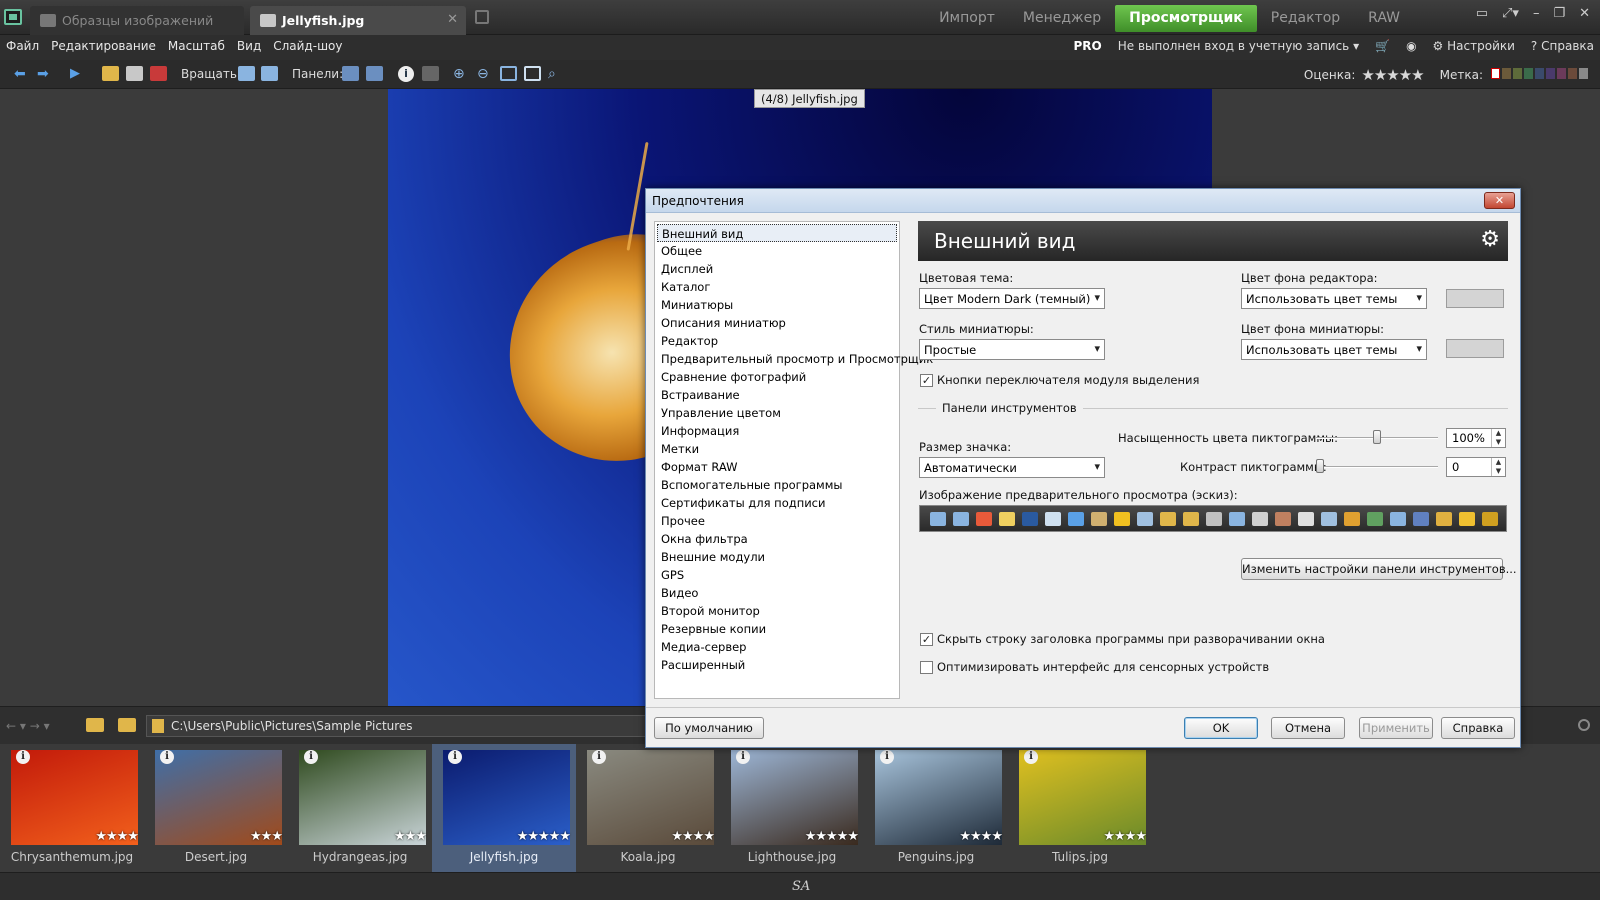 The height and width of the screenshot is (900, 1600). Describe the element at coordinates (1476, 467) in the screenshot. I see `contrast-spinbox: 0 ▲ ▼` at that location.